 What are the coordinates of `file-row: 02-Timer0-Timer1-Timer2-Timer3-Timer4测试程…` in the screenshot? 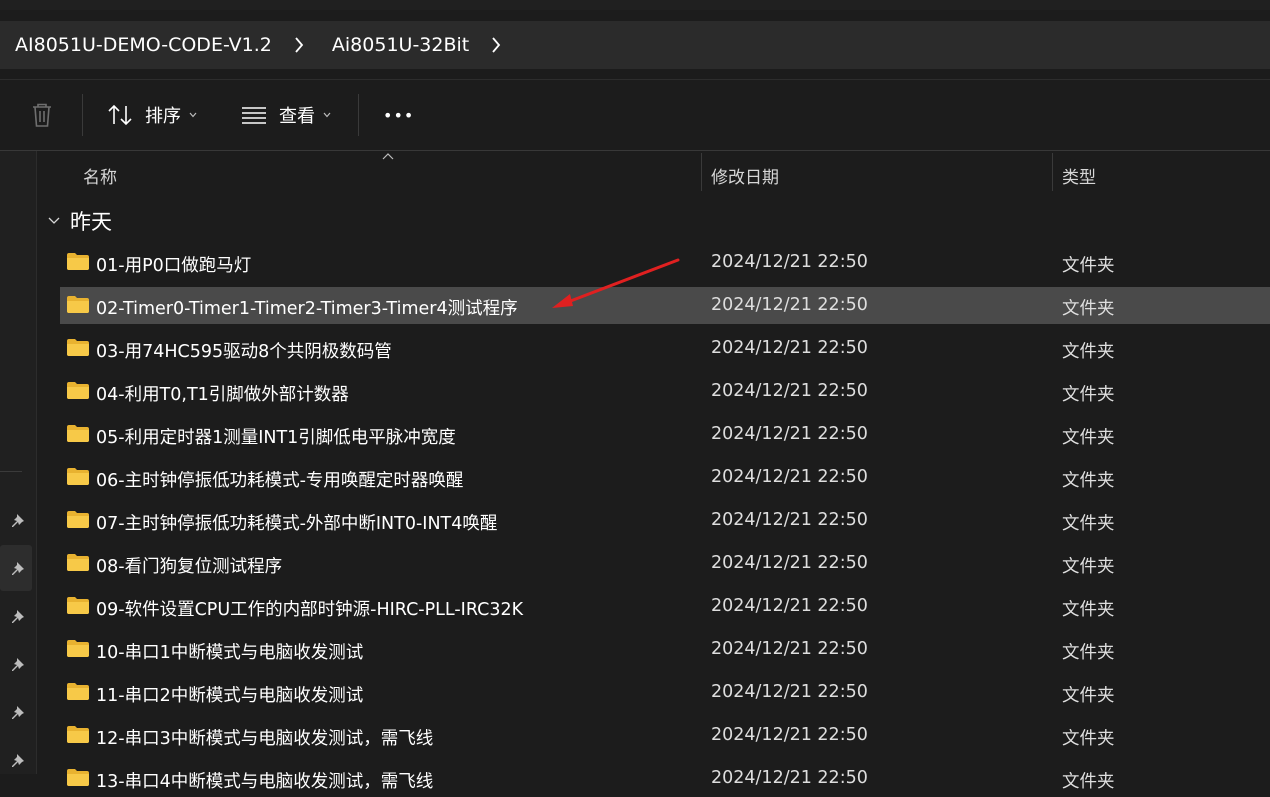 It's located at (665, 305).